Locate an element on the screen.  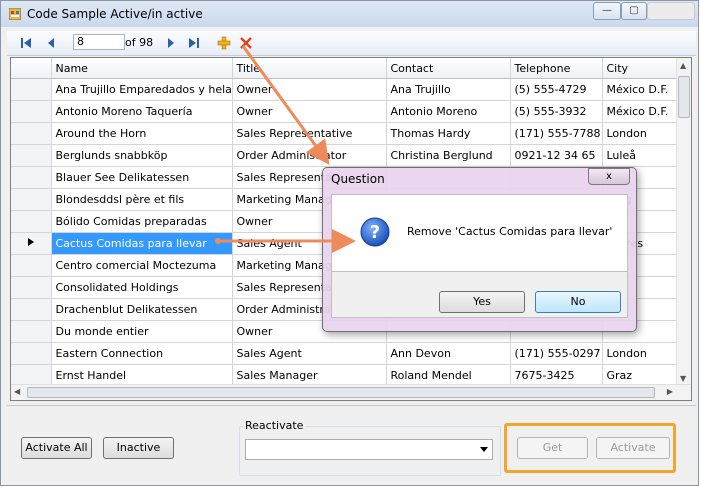
cell-contact: Antonio Moreno is located at coordinates (448, 111).